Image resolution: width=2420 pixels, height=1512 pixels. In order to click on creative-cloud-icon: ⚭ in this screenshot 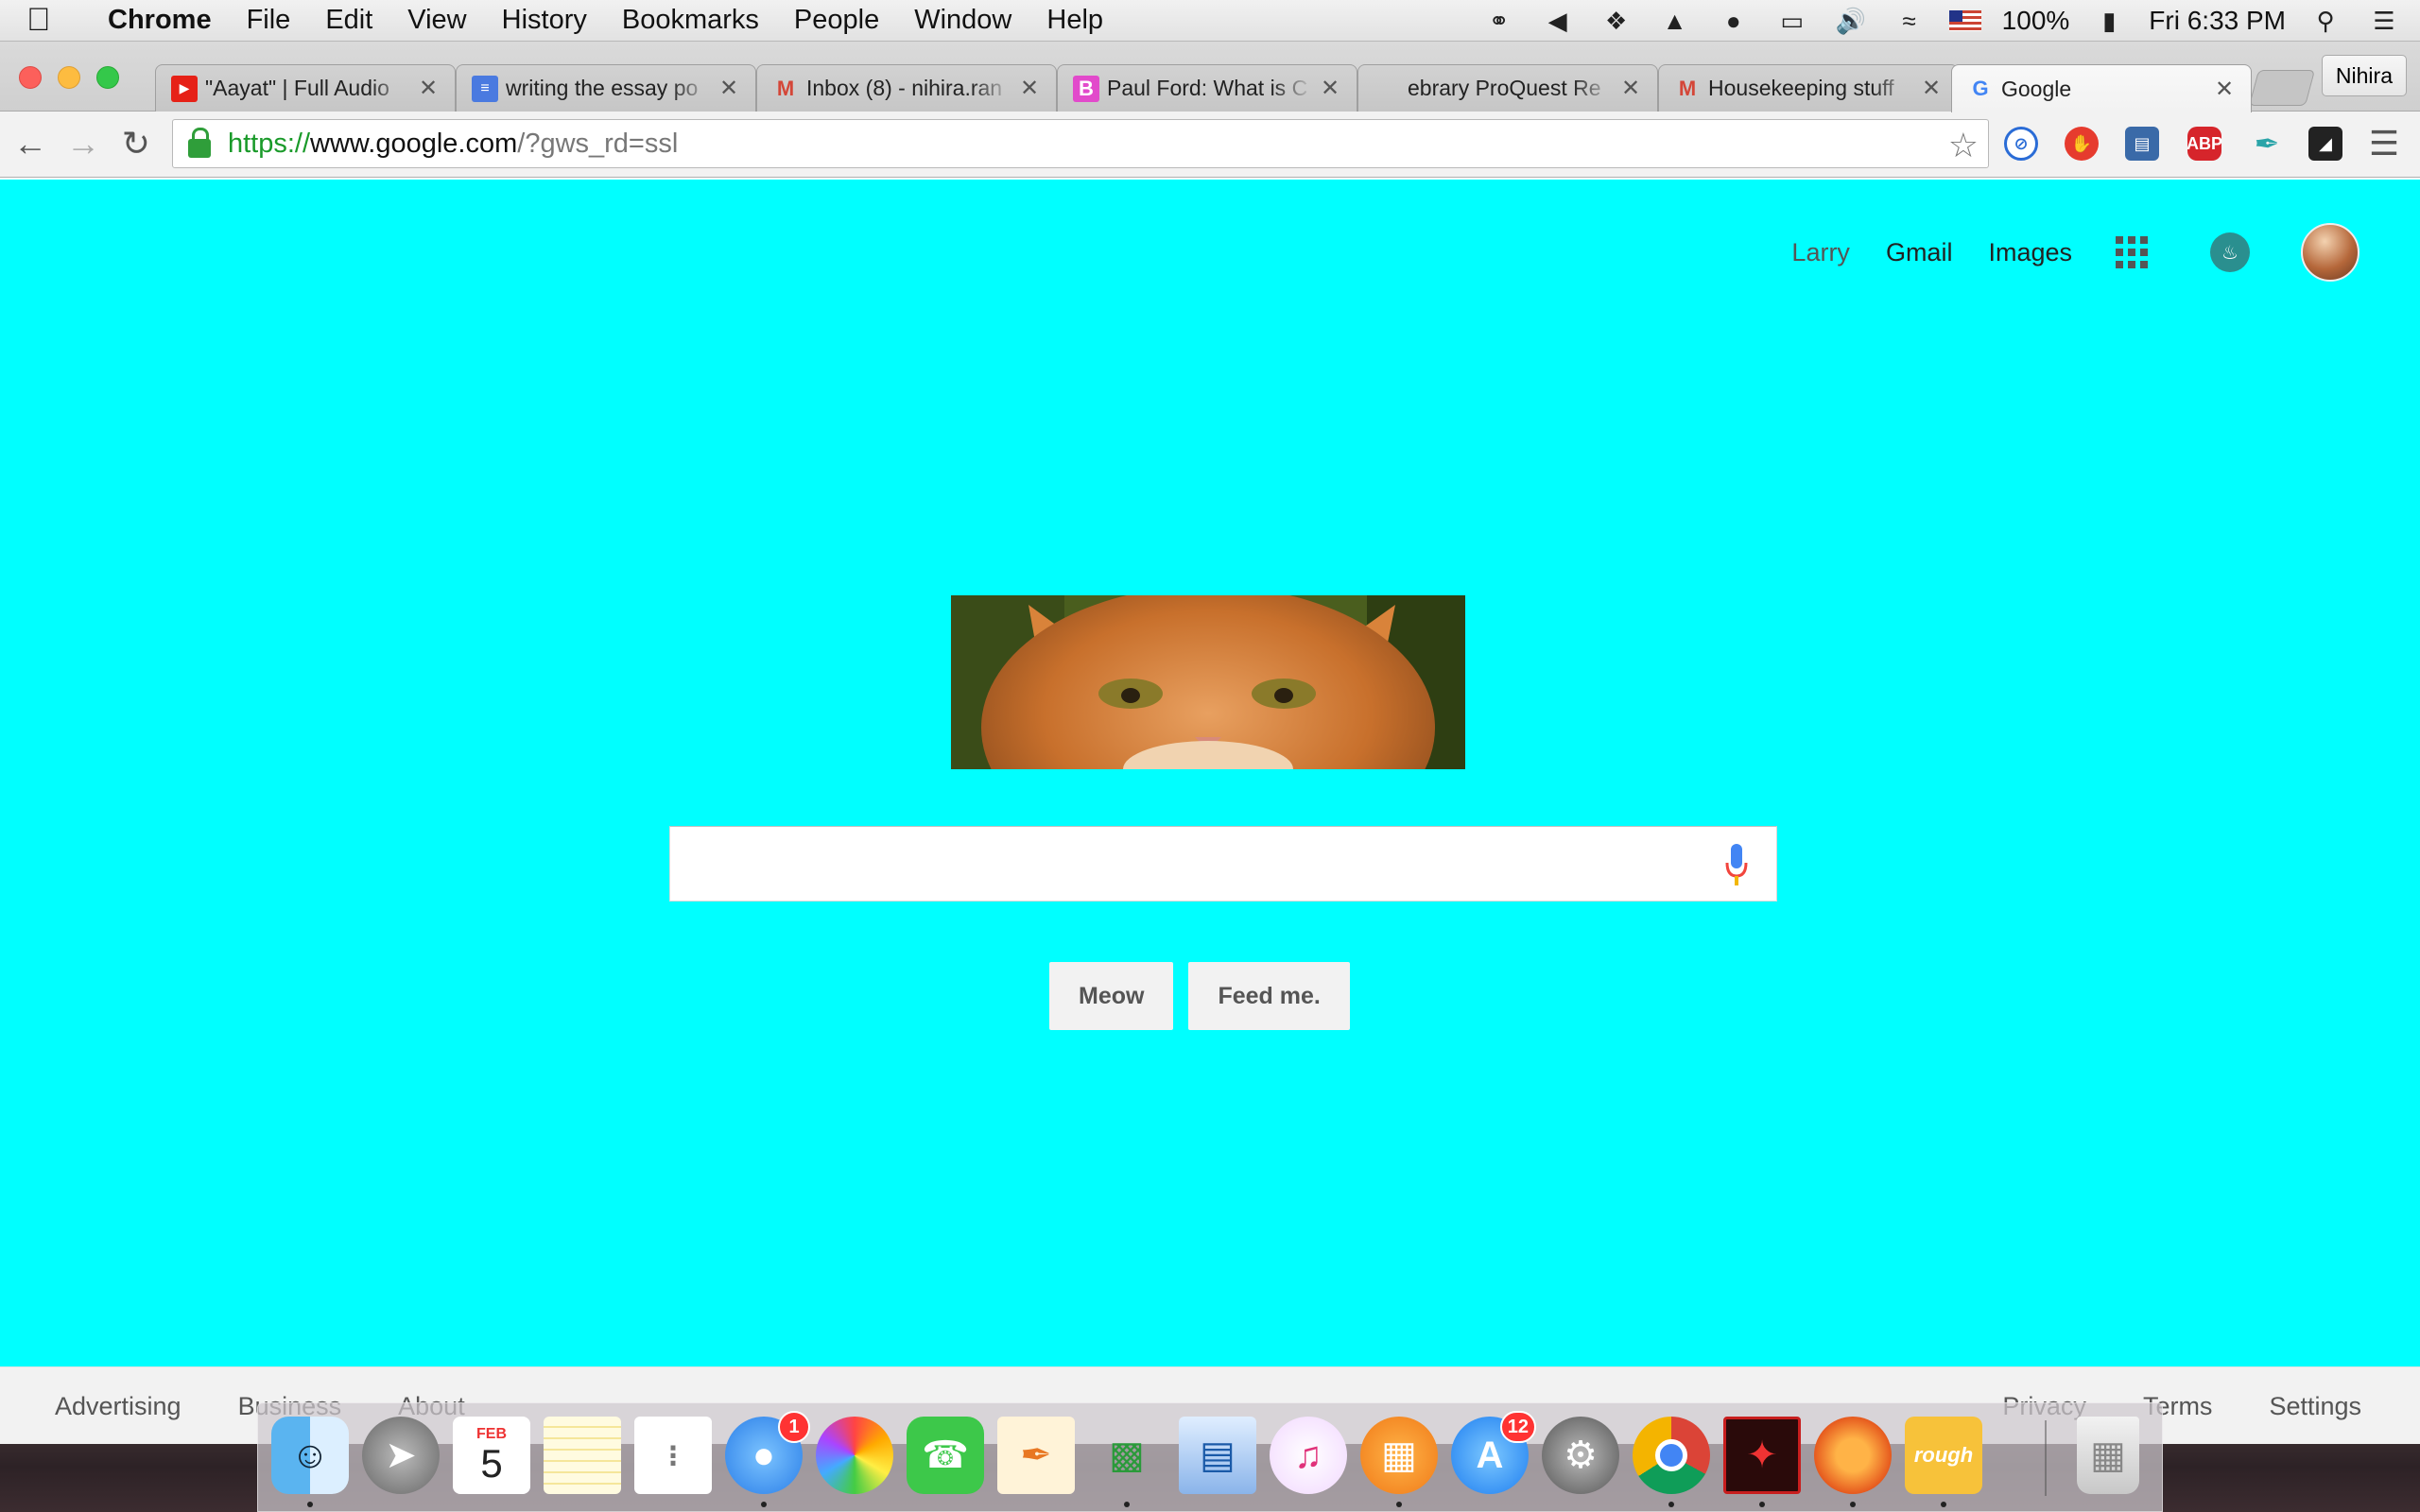, I will do `click(1499, 21)`.